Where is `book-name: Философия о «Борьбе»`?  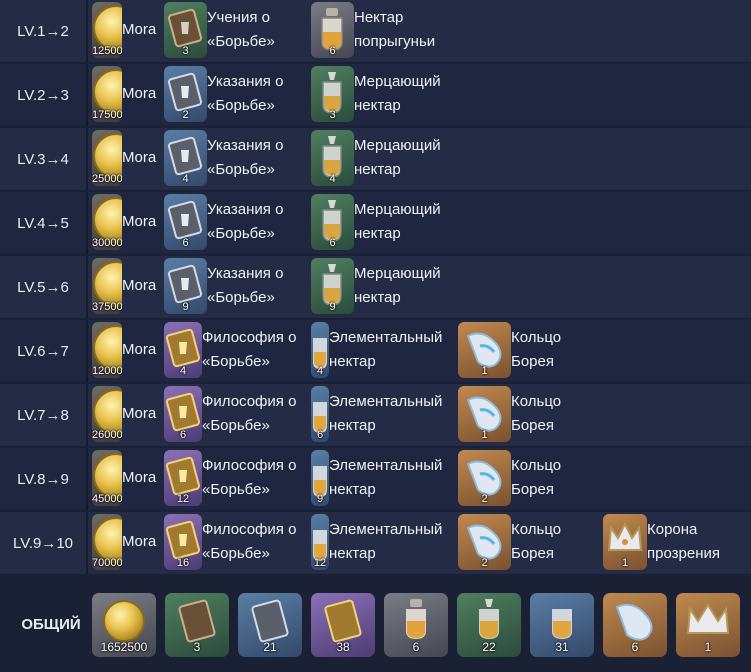 book-name: Философия о «Борьбе» is located at coordinates (249, 349).